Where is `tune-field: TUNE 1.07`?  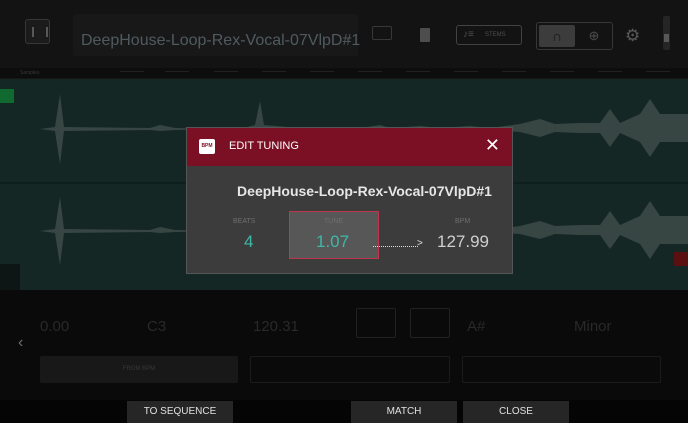 tune-field: TUNE 1.07 is located at coordinates (334, 235).